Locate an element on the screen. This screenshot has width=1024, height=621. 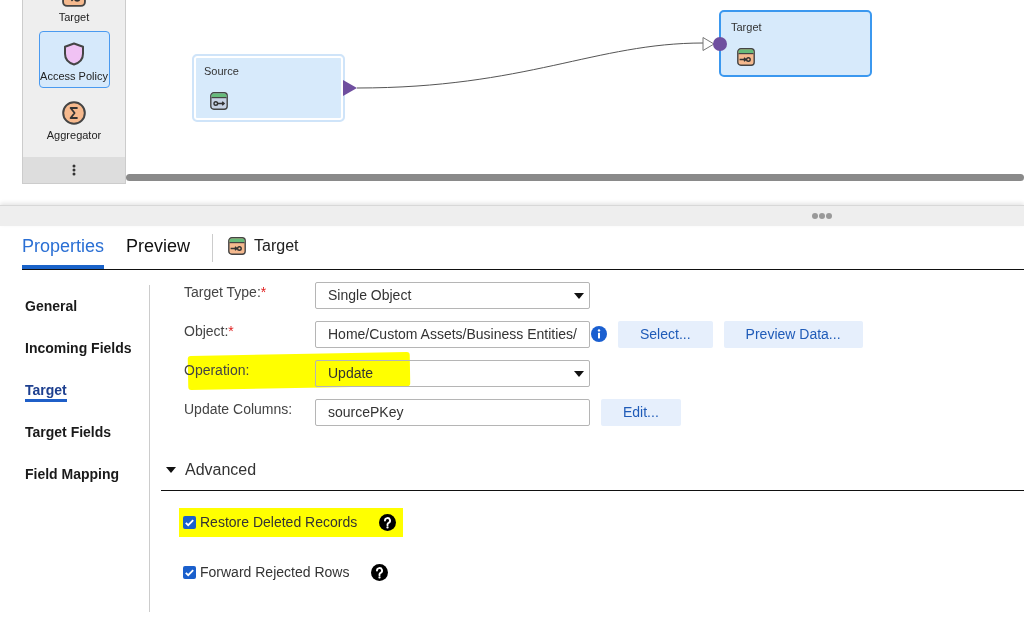
canvas-node: Target is located at coordinates (795, 43).